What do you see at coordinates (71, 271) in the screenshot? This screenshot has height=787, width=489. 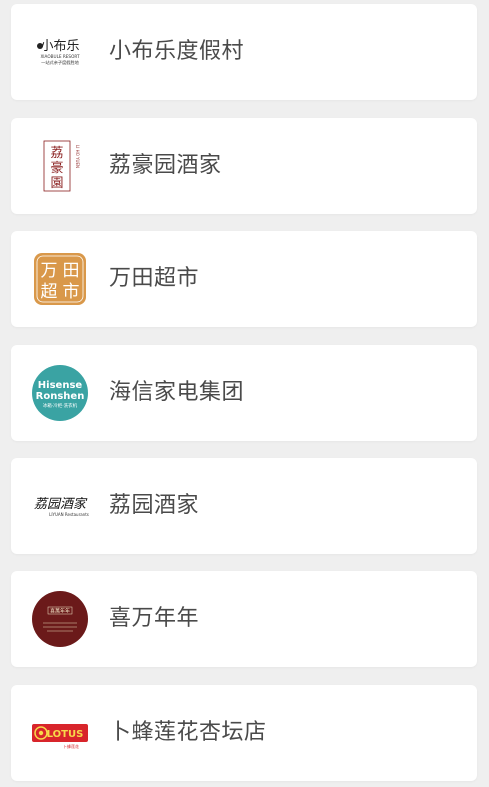 I see `svg-text: 田` at bounding box center [71, 271].